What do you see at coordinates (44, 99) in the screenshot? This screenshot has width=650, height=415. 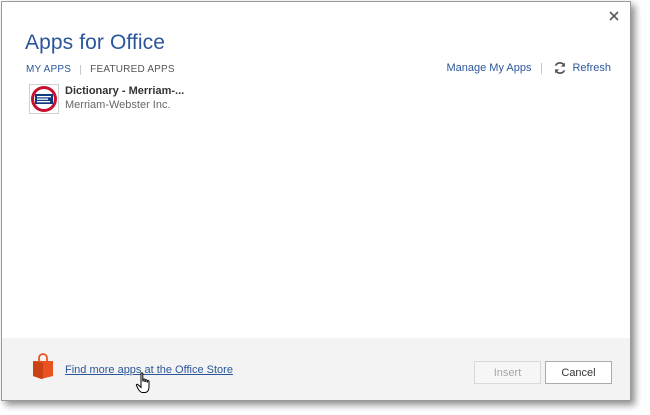 I see `merriam-webster-logo-icon` at bounding box center [44, 99].